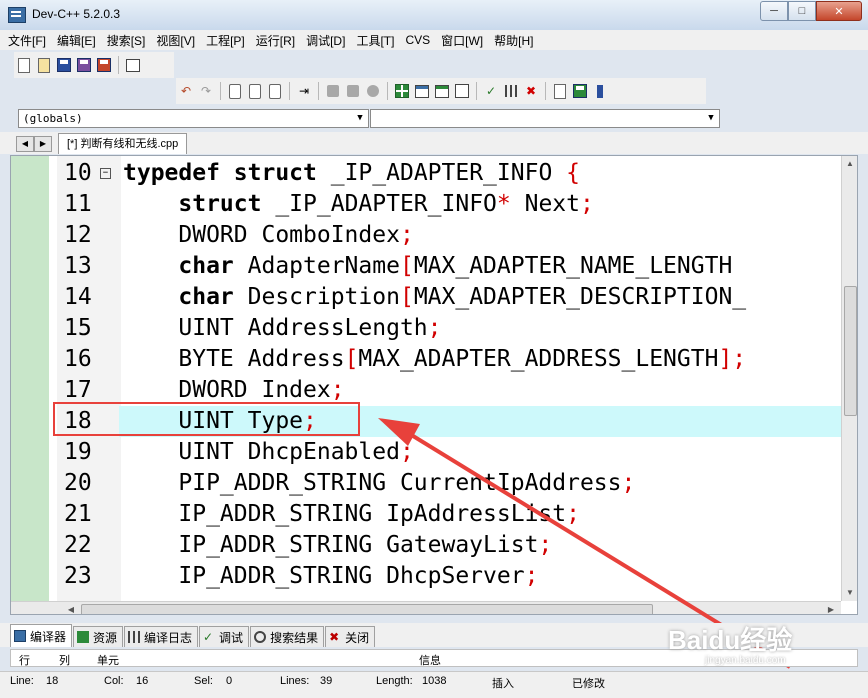  Describe the element at coordinates (24, 660) in the screenshot. I see `column-row: 行` at that location.